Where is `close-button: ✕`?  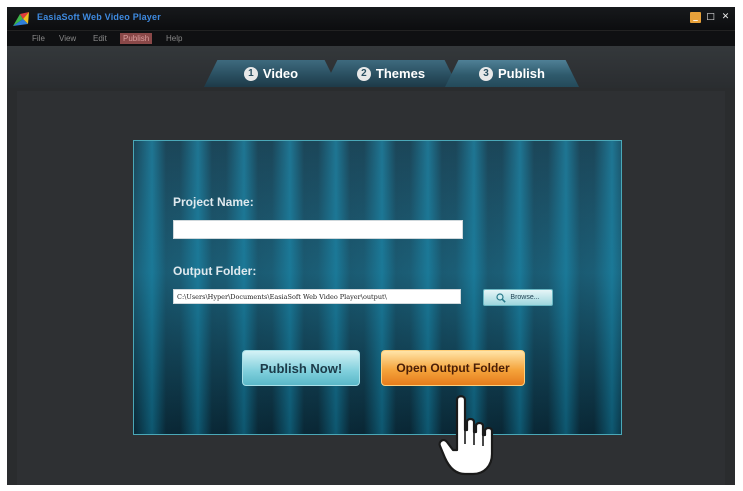
close-button: ✕ is located at coordinates (725, 17).